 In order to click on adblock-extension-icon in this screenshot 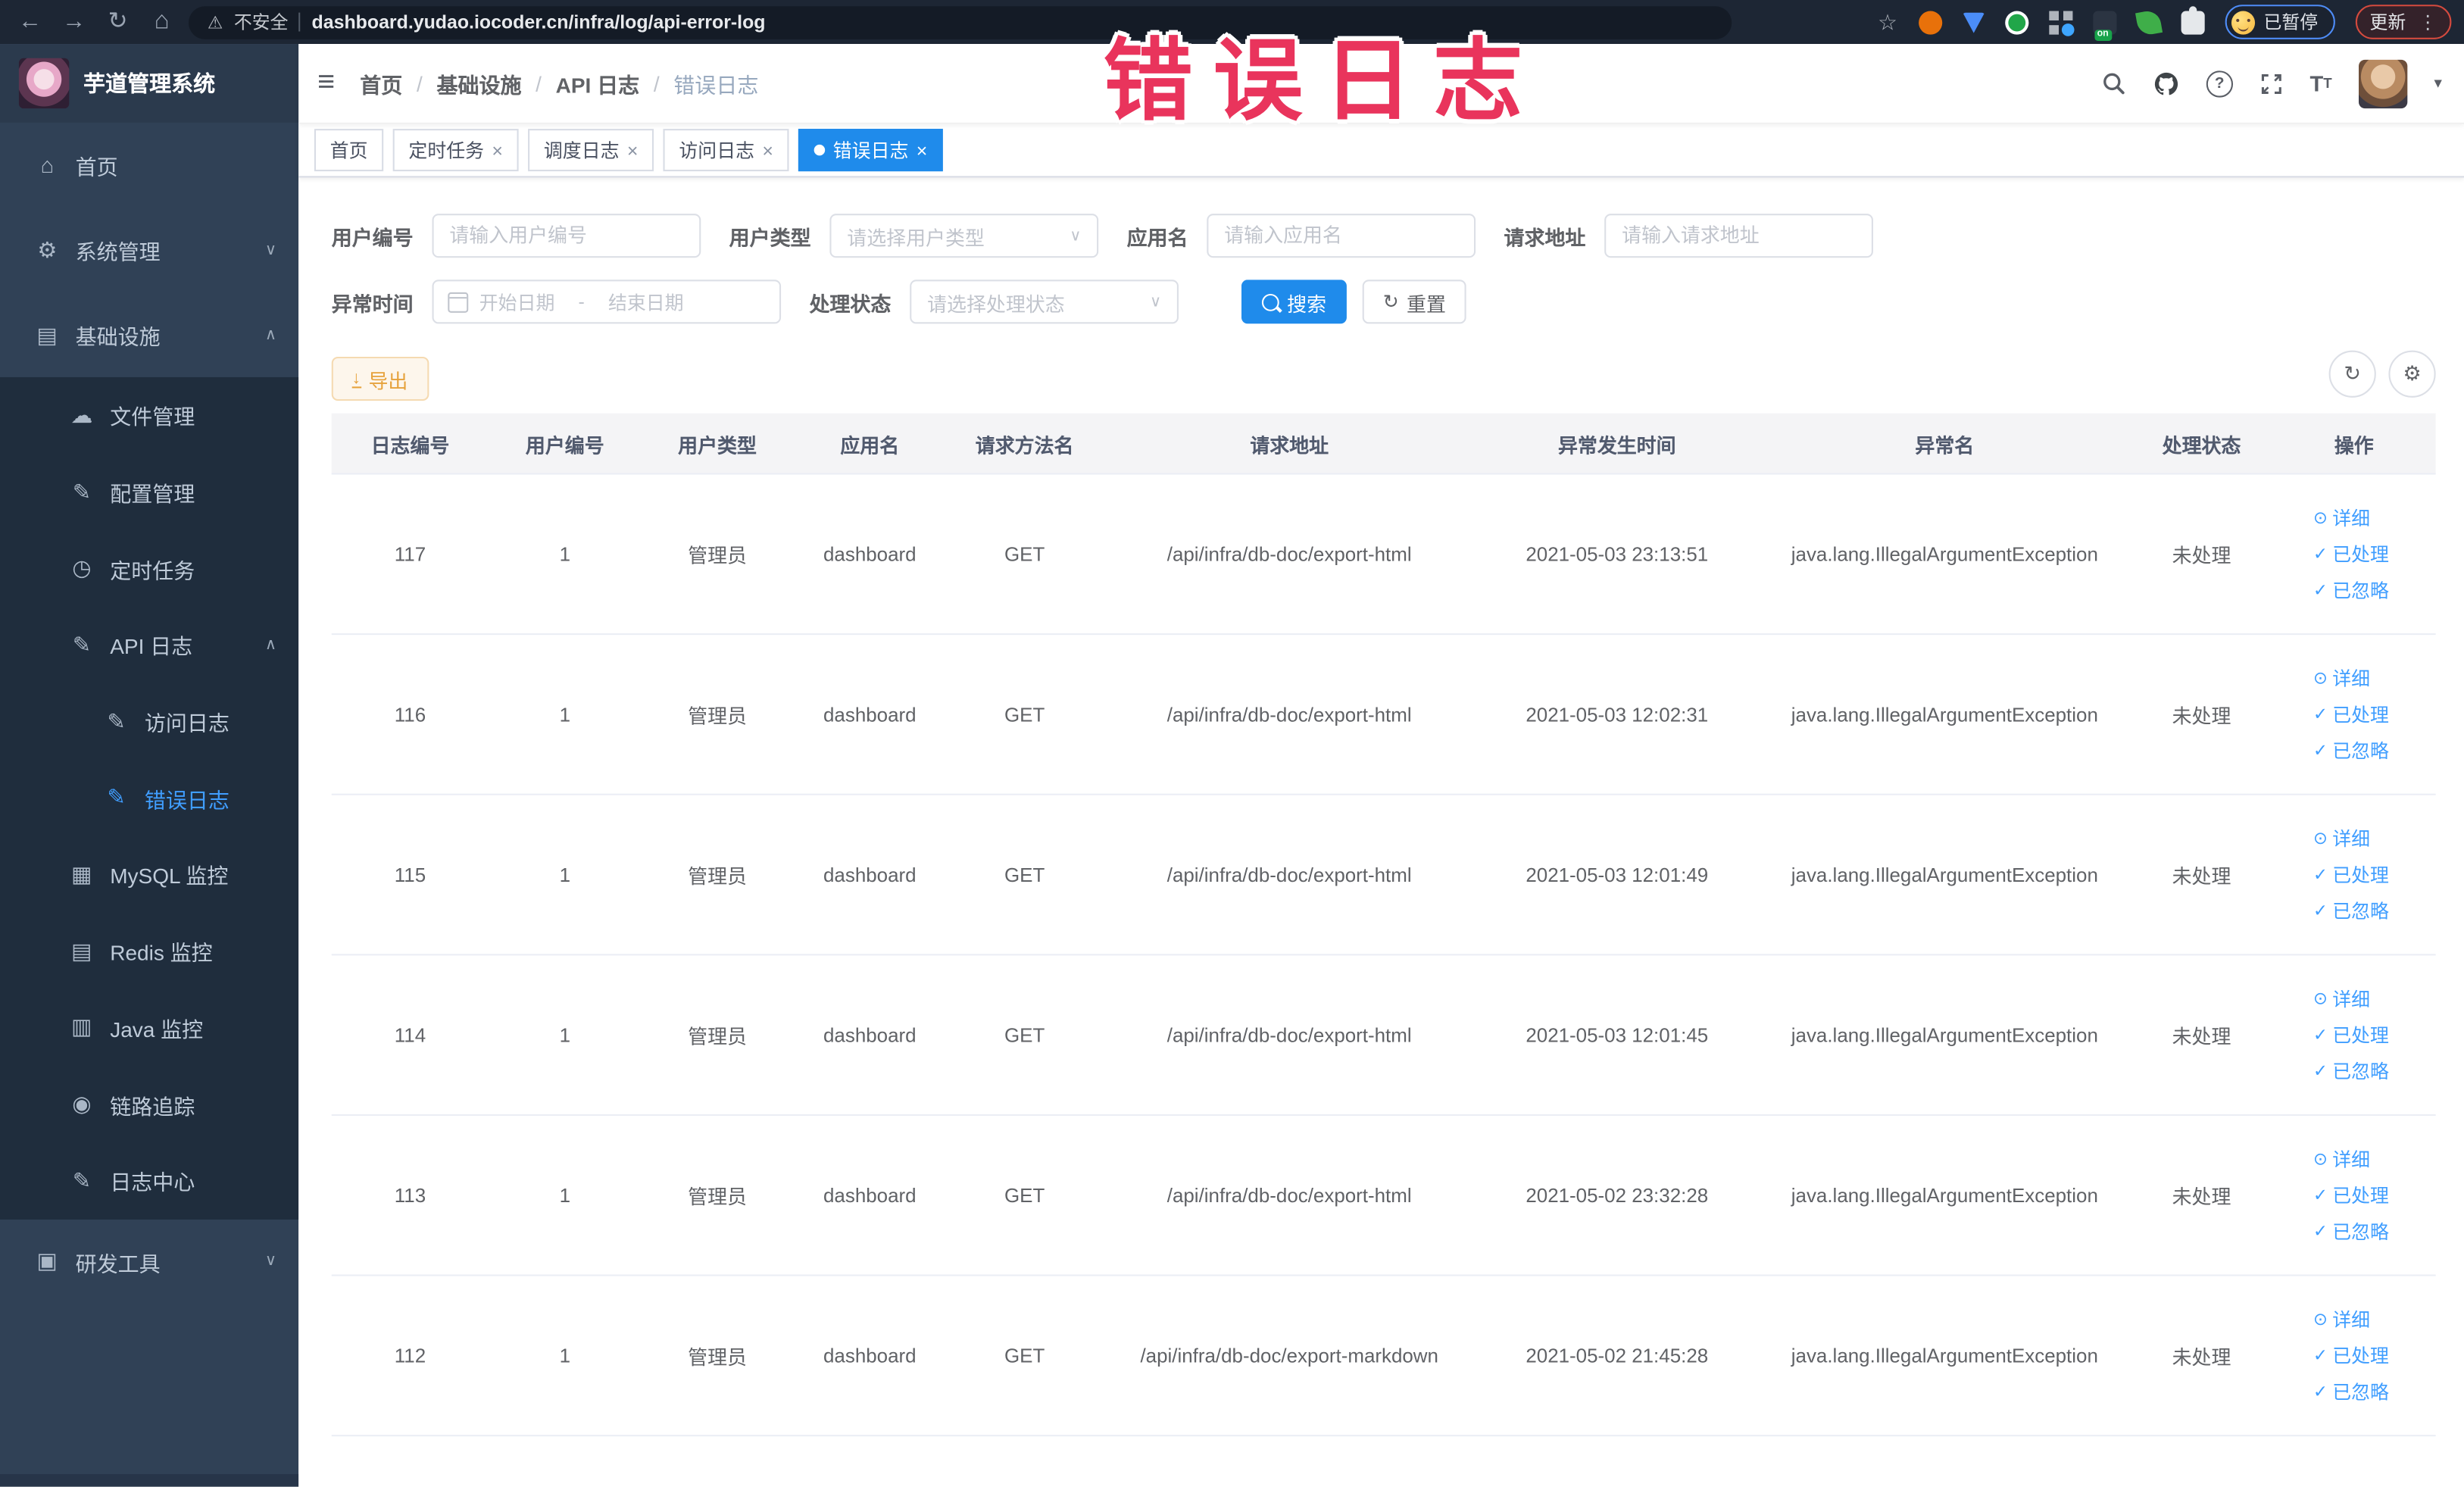, I will do `click(1930, 22)`.